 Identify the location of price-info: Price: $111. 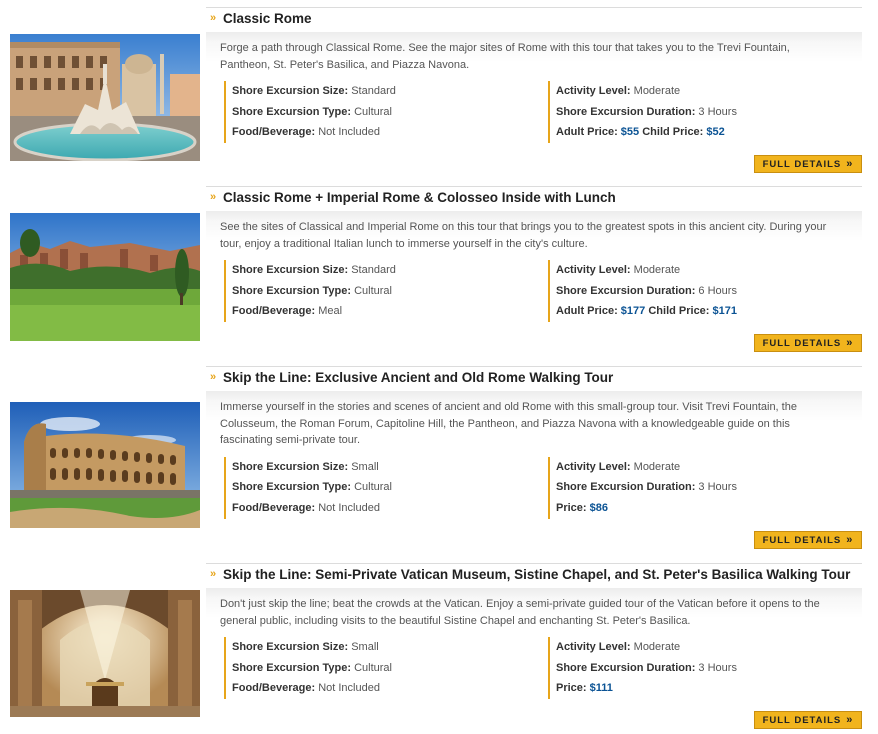
(584, 688).